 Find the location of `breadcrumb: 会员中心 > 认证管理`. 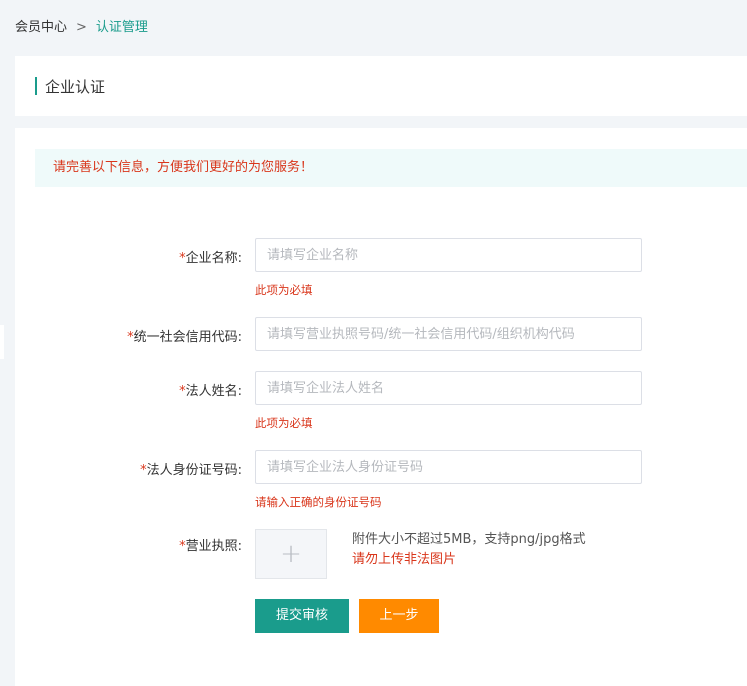

breadcrumb: 会员中心 > 认证管理 is located at coordinates (81, 25).